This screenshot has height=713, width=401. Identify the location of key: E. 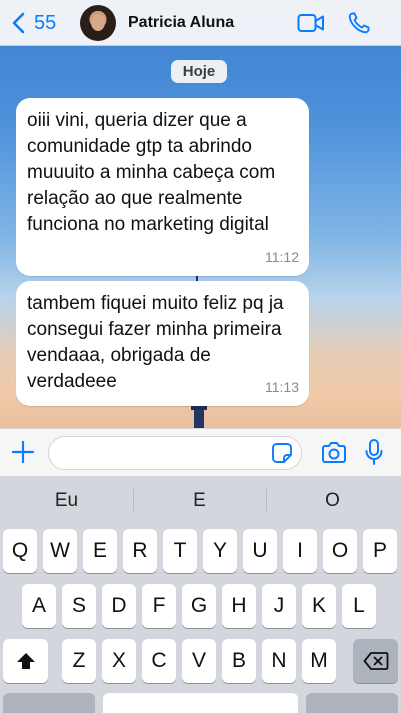
(100, 551).